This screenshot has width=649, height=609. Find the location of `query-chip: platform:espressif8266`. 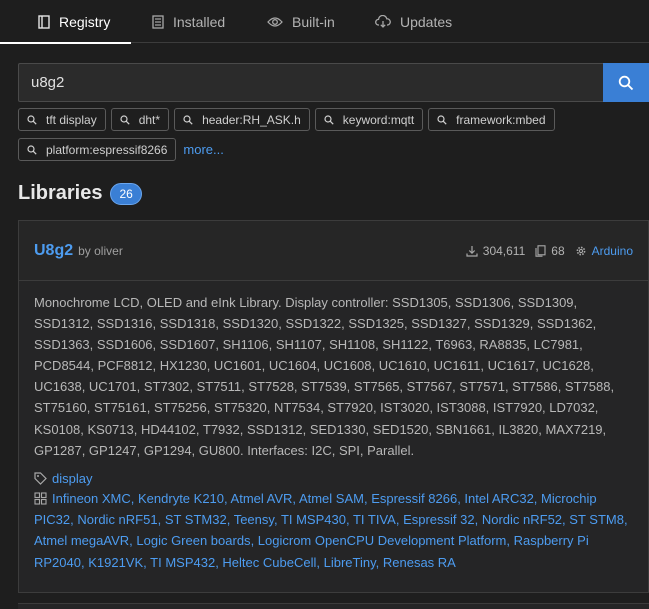

query-chip: platform:espressif8266 is located at coordinates (97, 149).